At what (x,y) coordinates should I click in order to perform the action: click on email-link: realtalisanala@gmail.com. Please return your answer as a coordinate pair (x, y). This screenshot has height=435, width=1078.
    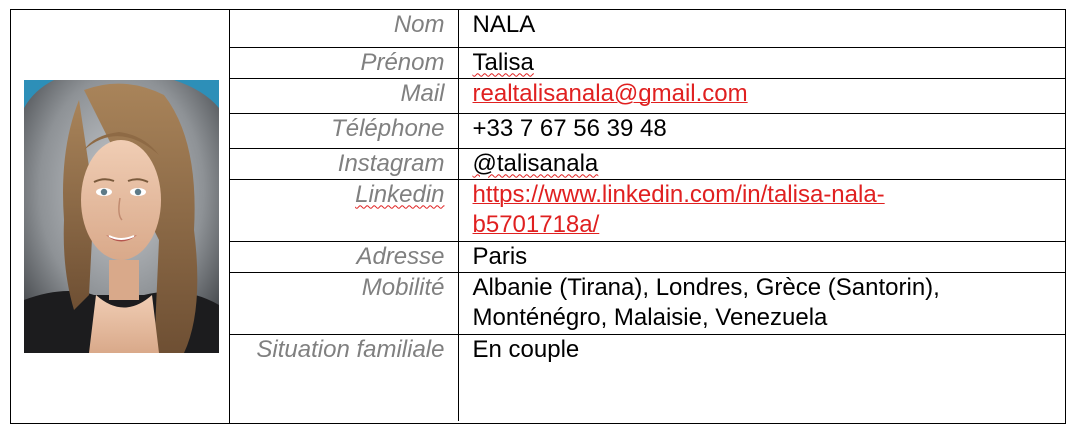
    Looking at the image, I should click on (610, 93).